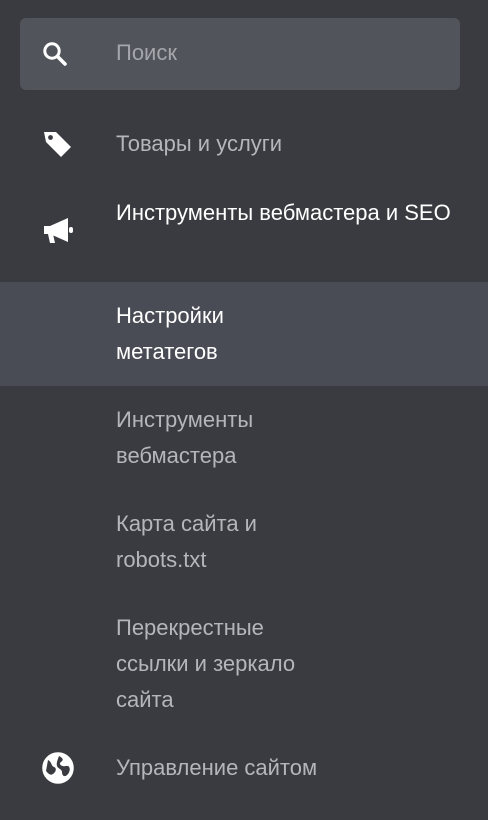  Describe the element at coordinates (244, 334) in the screenshot. I see `sidebar-subitem-meta-settings: Настройки метатегов` at that location.